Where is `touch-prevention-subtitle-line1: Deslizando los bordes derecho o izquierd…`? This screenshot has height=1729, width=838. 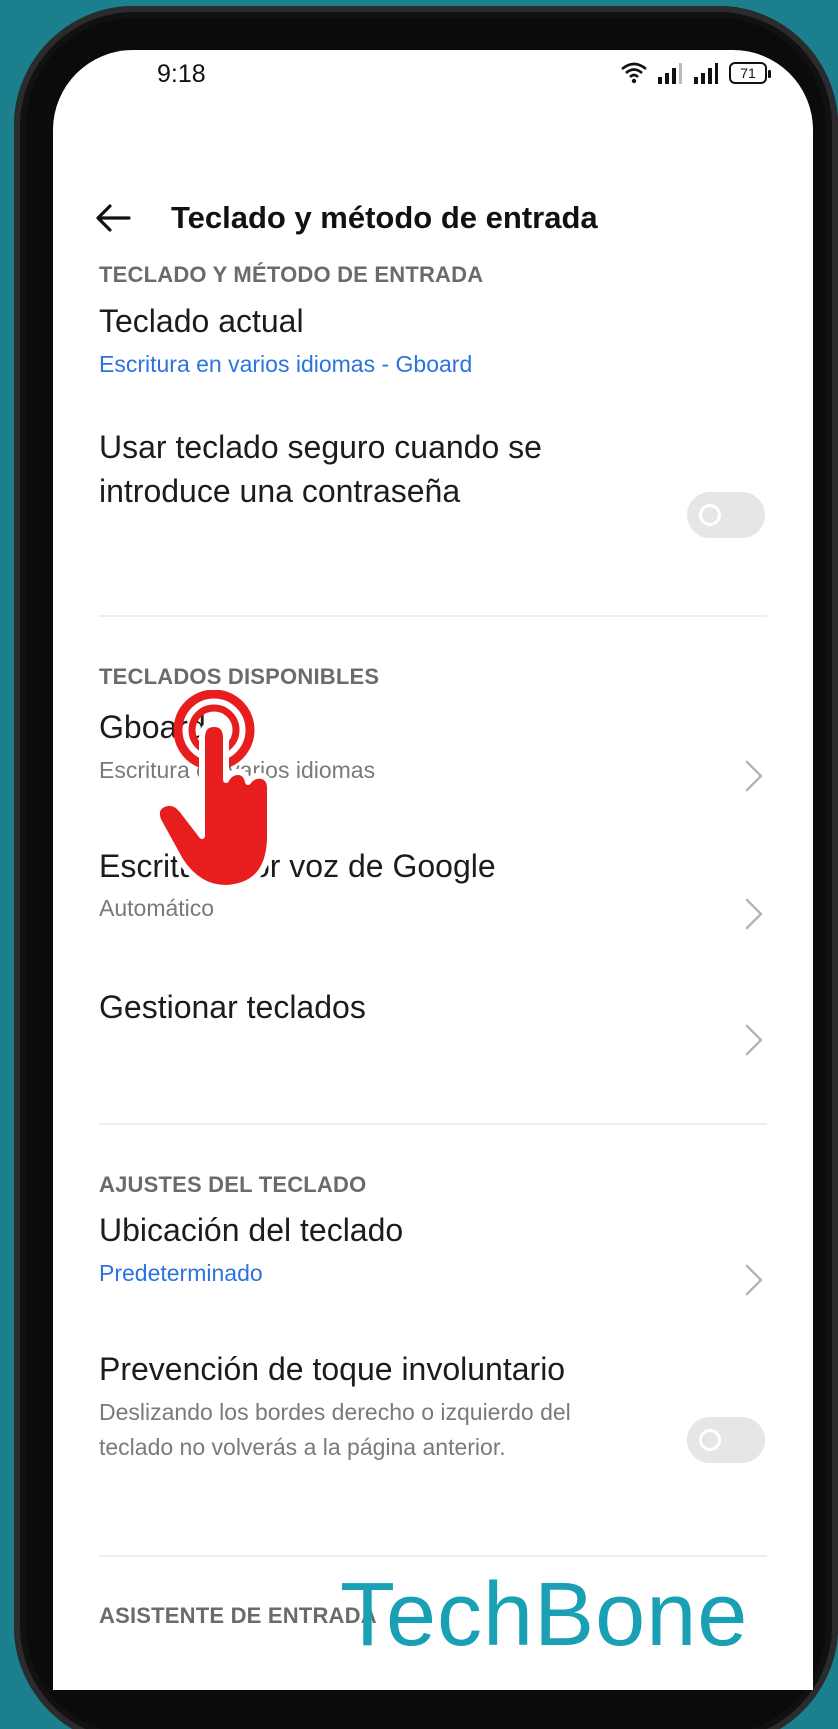 touch-prevention-subtitle-line1: Deslizando los bordes derecho o izquierd… is located at coordinates (335, 1412).